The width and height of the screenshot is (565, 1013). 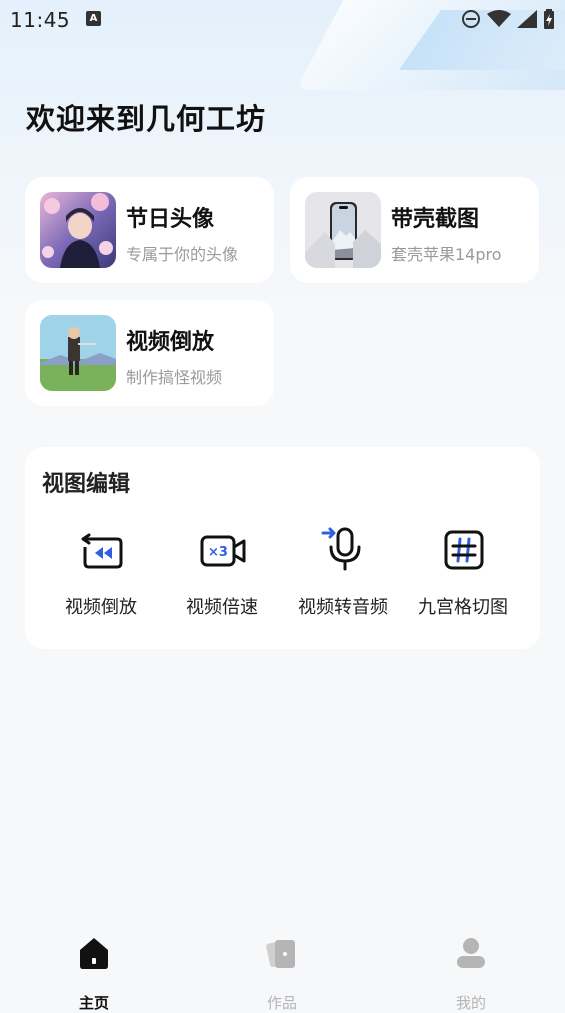 What do you see at coordinates (93, 1003) in the screenshot?
I see `tab-label: 主页` at bounding box center [93, 1003].